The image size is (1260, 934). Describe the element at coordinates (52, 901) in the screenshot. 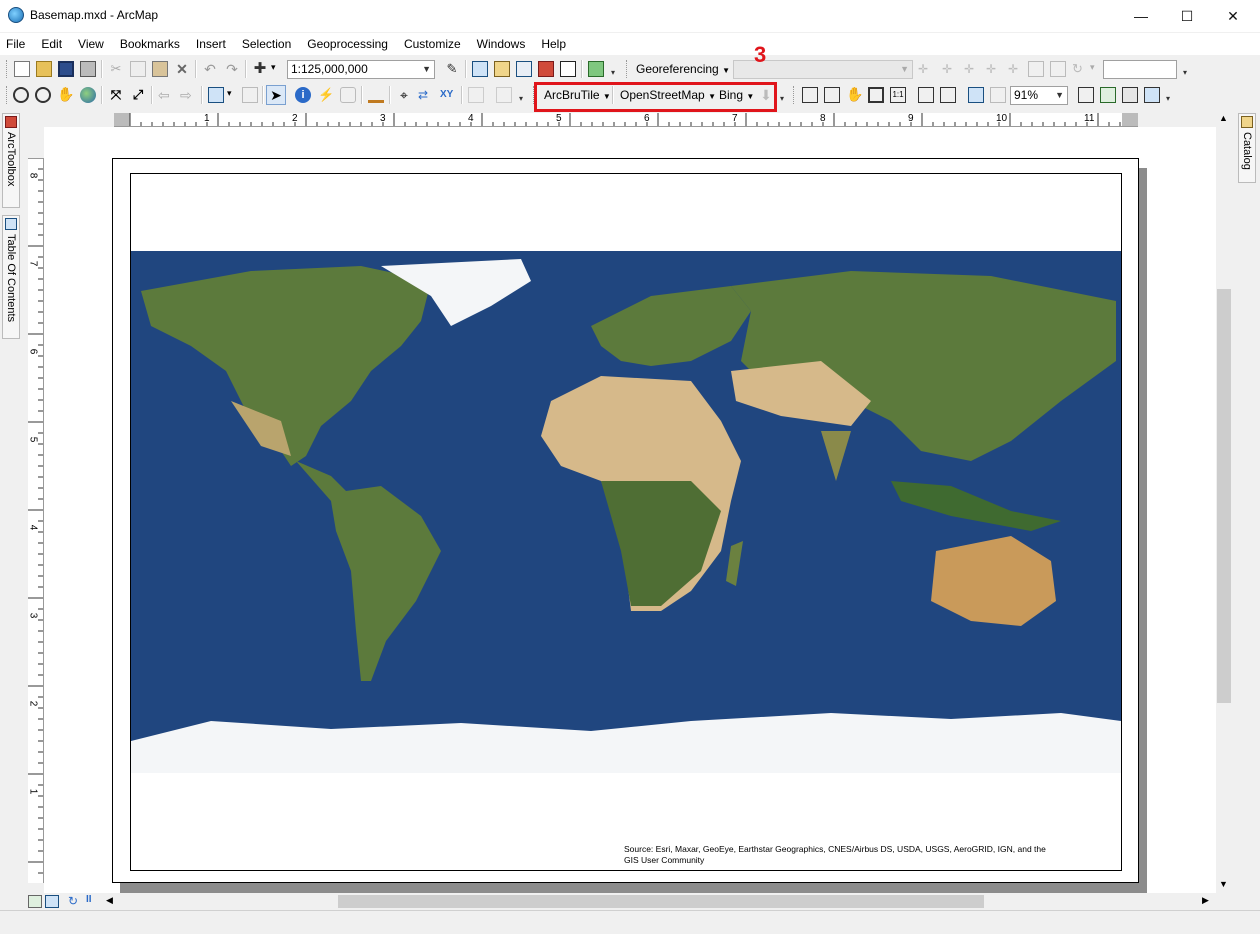

I see `layout-view-icon` at that location.